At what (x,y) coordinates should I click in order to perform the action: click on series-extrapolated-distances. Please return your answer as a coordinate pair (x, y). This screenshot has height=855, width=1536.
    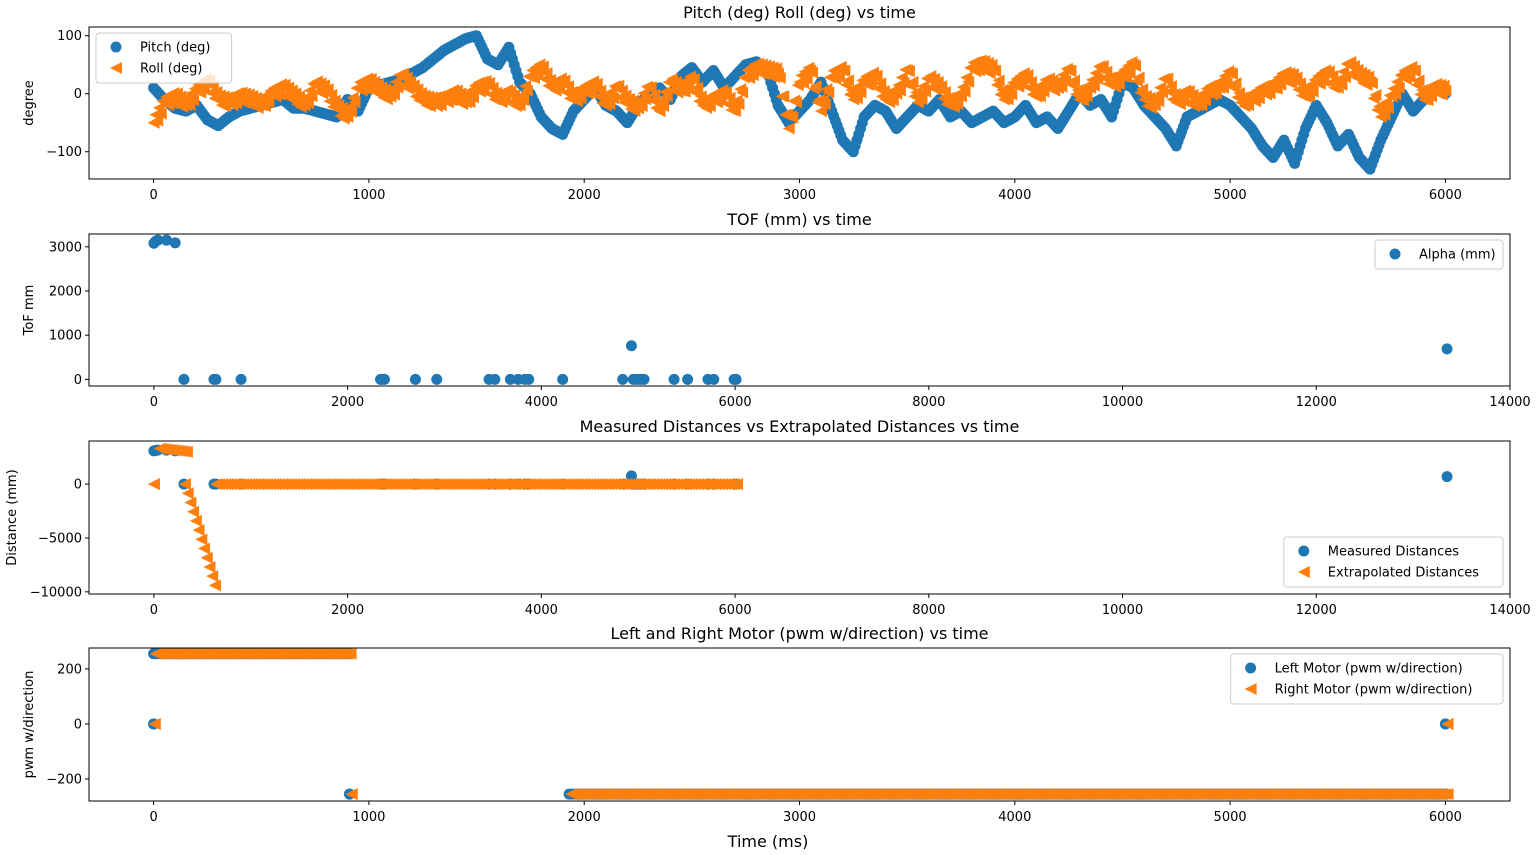
    Looking at the image, I should click on (445, 517).